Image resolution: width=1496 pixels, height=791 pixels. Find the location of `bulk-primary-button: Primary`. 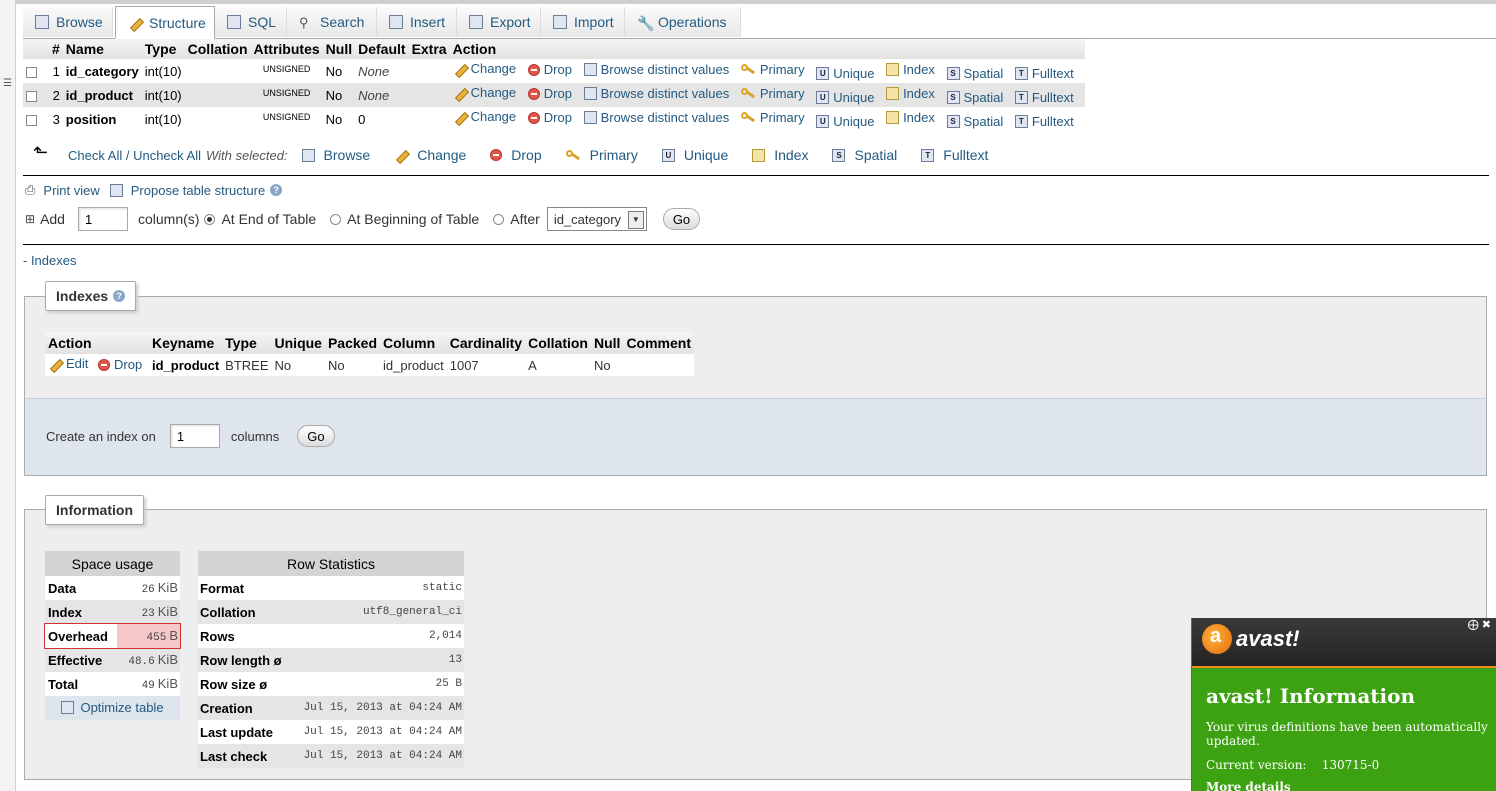

bulk-primary-button: Primary is located at coordinates (601, 155).